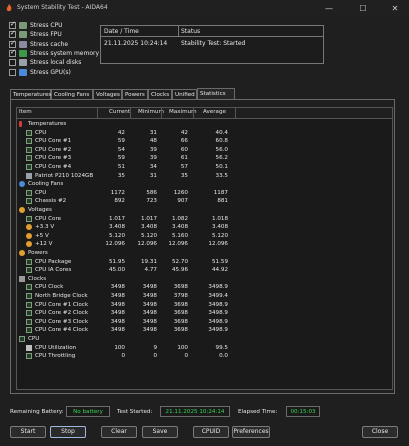  Describe the element at coordinates (179, 235) in the screenshot. I see `value-maximum: 5.160` at that location.